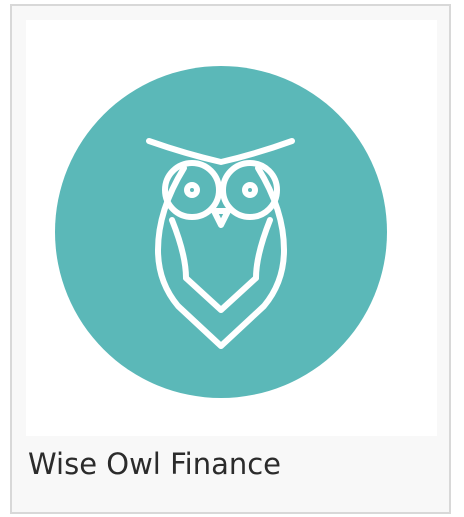 Image resolution: width=464 pixels, height=517 pixels. What do you see at coordinates (155, 464) in the screenshot?
I see `card-title: Wise Owl Finance` at bounding box center [155, 464].